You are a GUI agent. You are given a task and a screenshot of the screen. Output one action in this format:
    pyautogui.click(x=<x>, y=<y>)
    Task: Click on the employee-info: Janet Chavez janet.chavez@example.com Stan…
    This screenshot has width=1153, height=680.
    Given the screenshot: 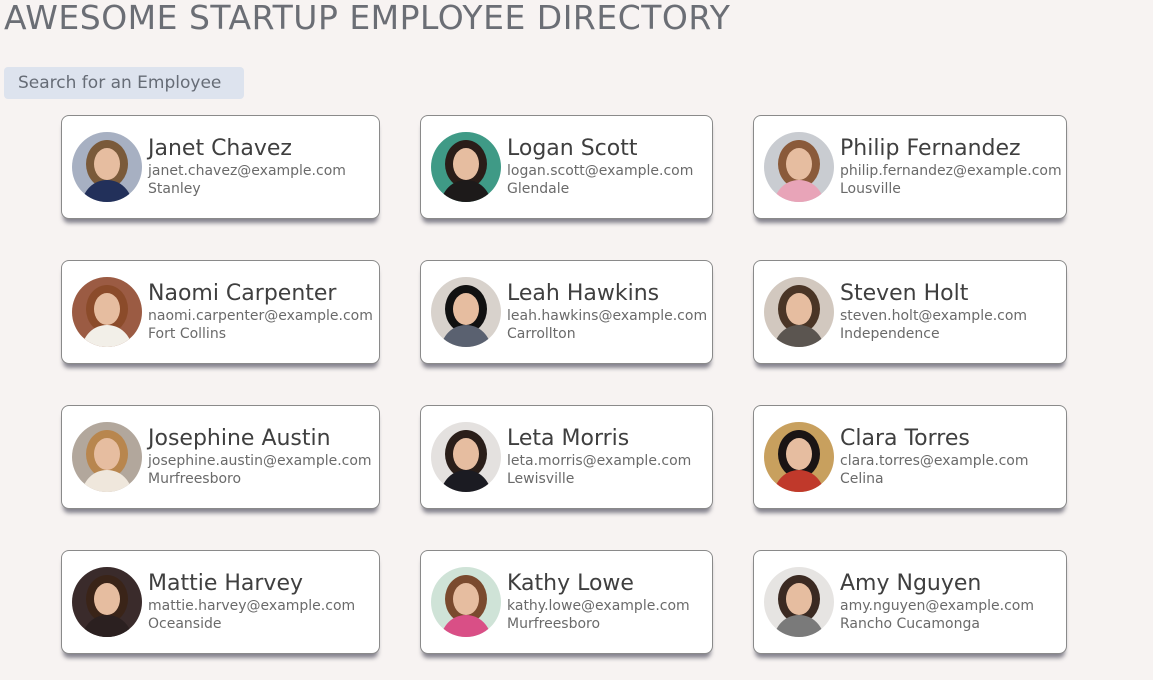 What is the action you would take?
    pyautogui.click(x=247, y=167)
    